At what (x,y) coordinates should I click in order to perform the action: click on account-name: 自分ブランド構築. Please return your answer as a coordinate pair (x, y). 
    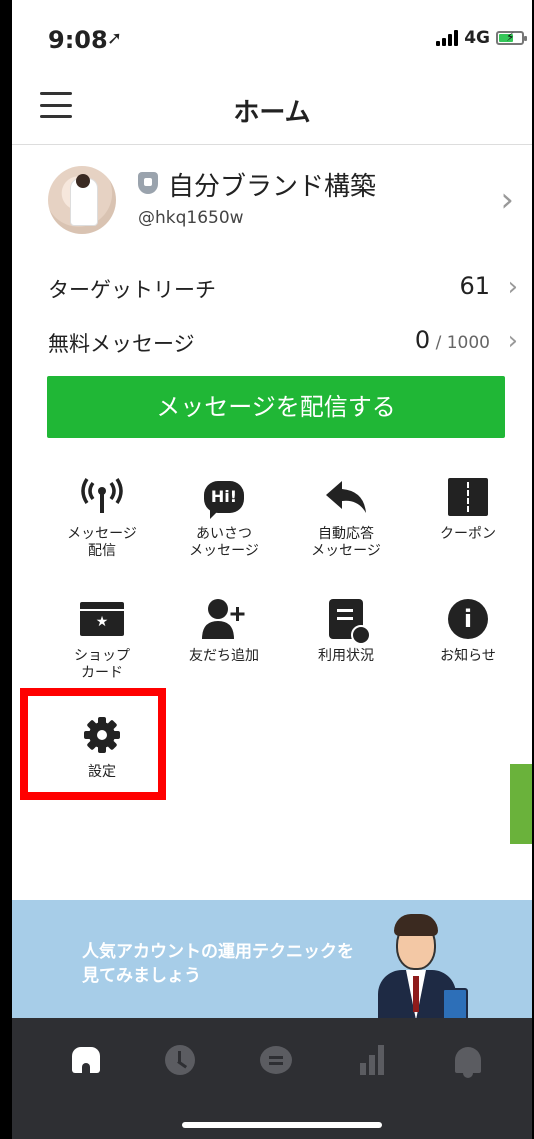
    Looking at the image, I should click on (272, 187).